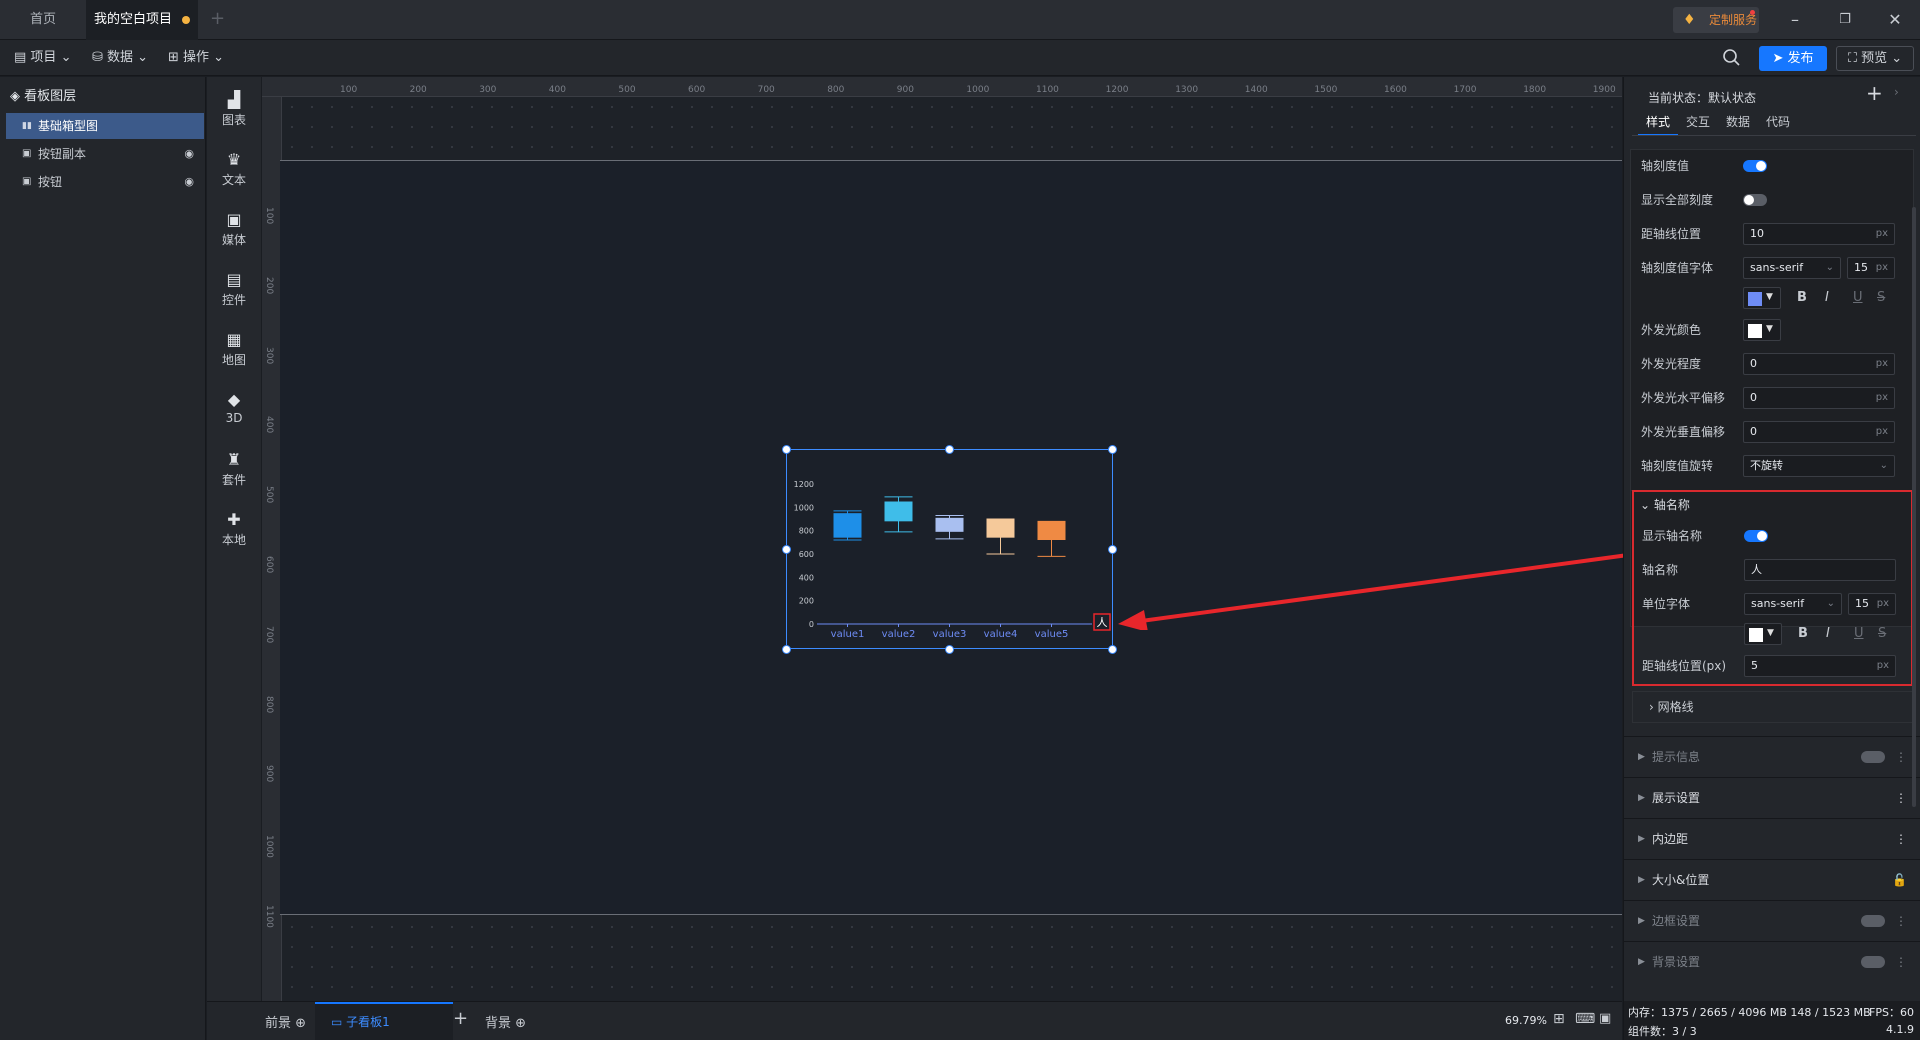 This screenshot has height=1040, width=1920. I want to click on publish-button: ➤ 发布, so click(1793, 58).